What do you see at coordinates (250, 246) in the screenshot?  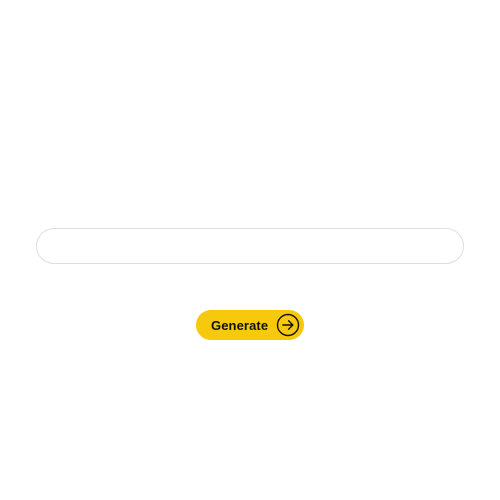 I see `prompt-input` at bounding box center [250, 246].